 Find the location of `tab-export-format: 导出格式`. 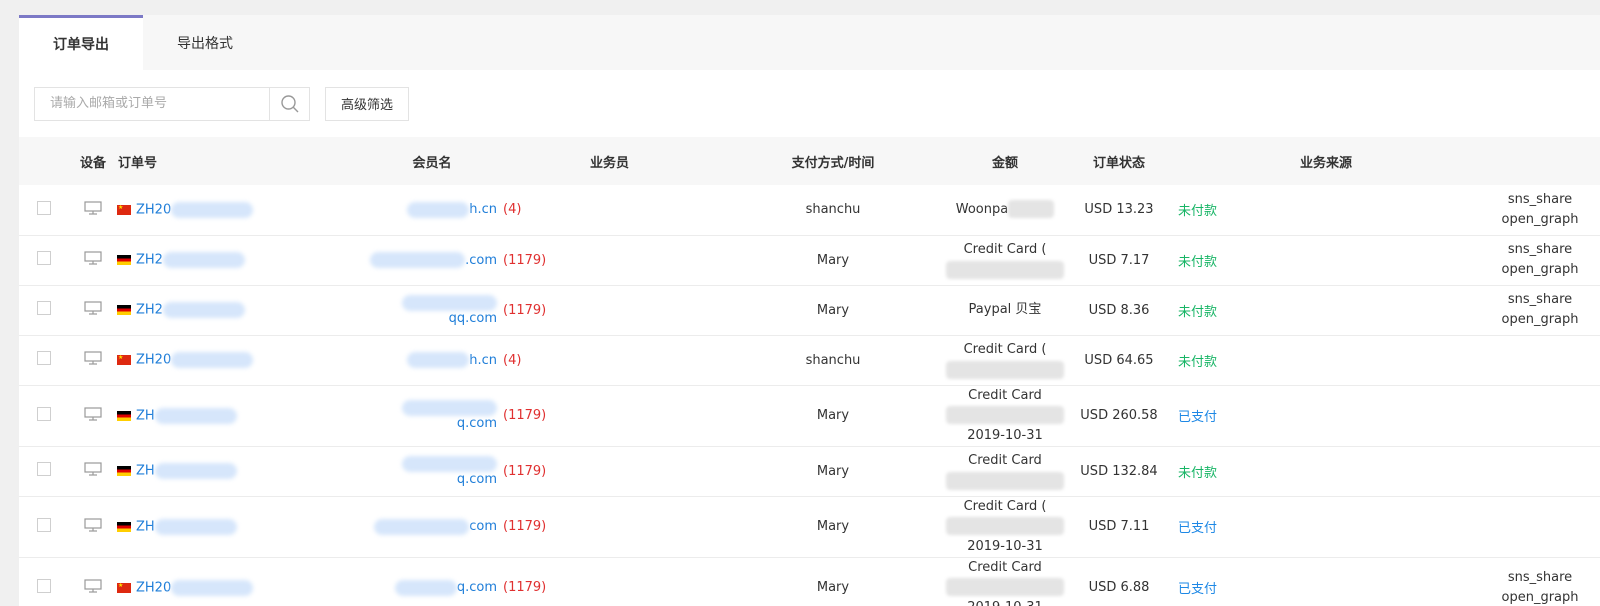

tab-export-format: 导出格式 is located at coordinates (205, 42).